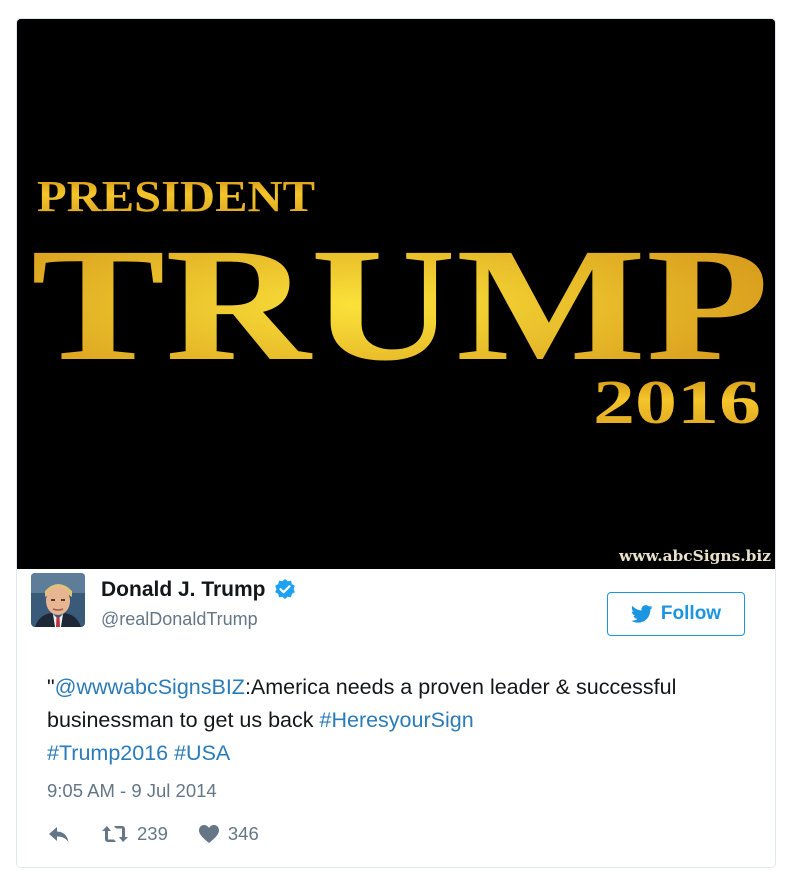 This screenshot has width=799, height=896. I want to click on heart-icon, so click(208, 834).